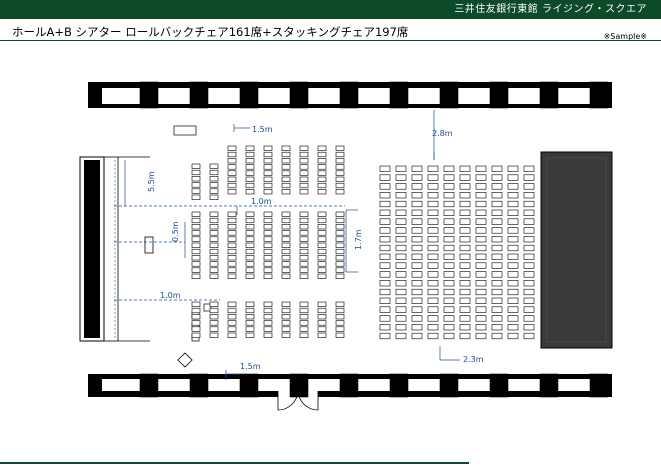  What do you see at coordinates (473, 359) in the screenshot?
I see `dimension-label: 2.3m` at bounding box center [473, 359].